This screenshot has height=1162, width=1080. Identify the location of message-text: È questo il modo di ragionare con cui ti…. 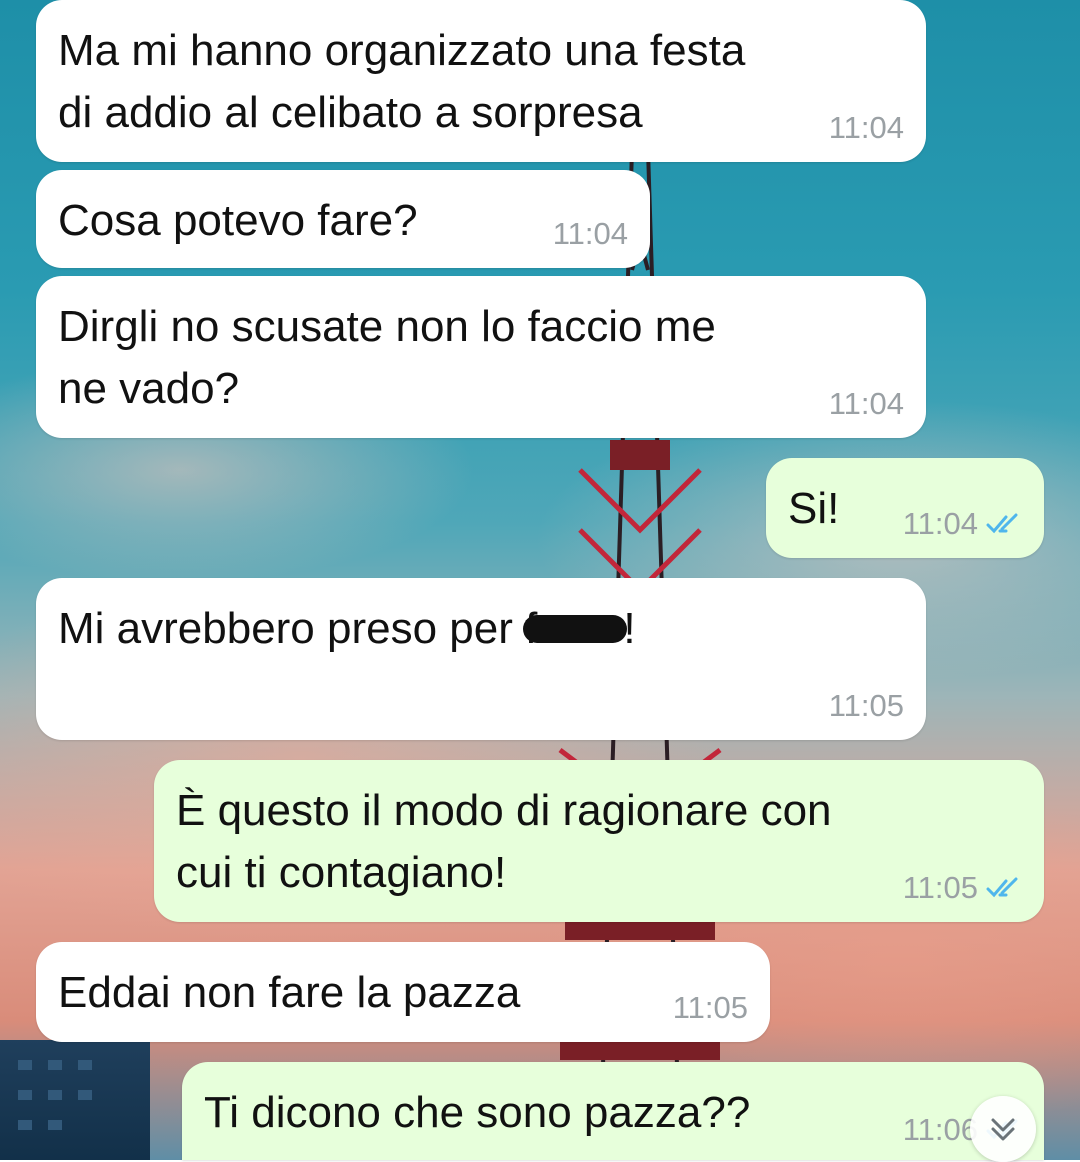
(504, 841).